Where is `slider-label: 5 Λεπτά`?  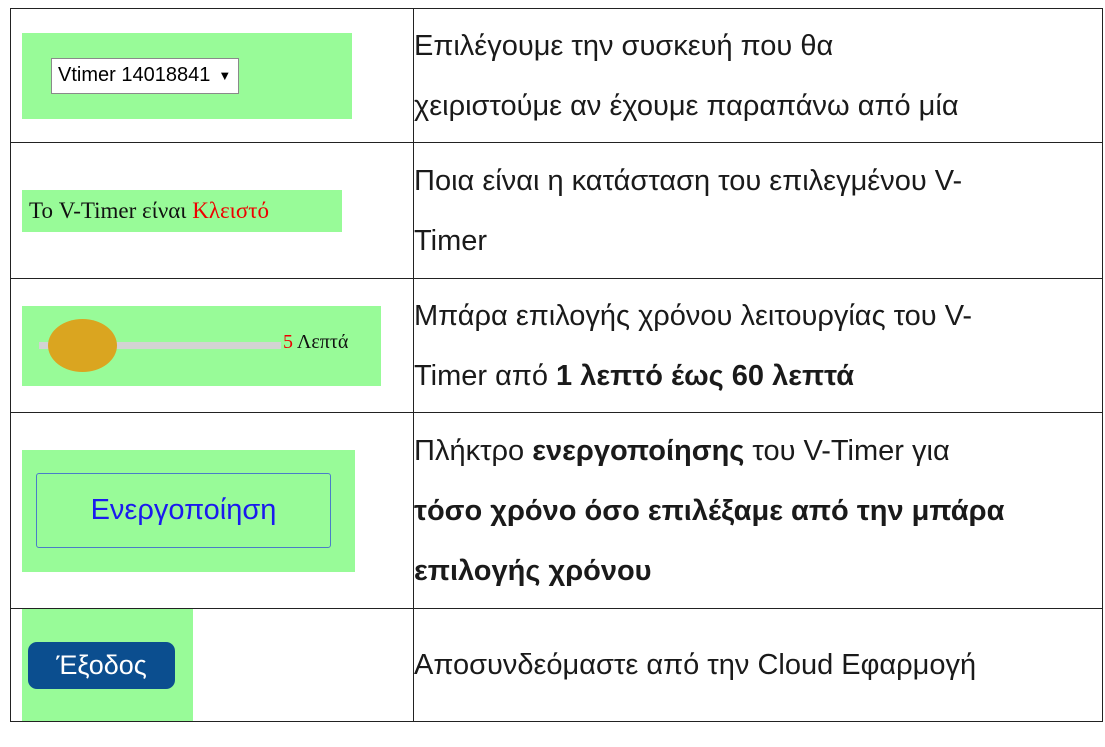 slider-label: 5 Λεπτά is located at coordinates (315, 342).